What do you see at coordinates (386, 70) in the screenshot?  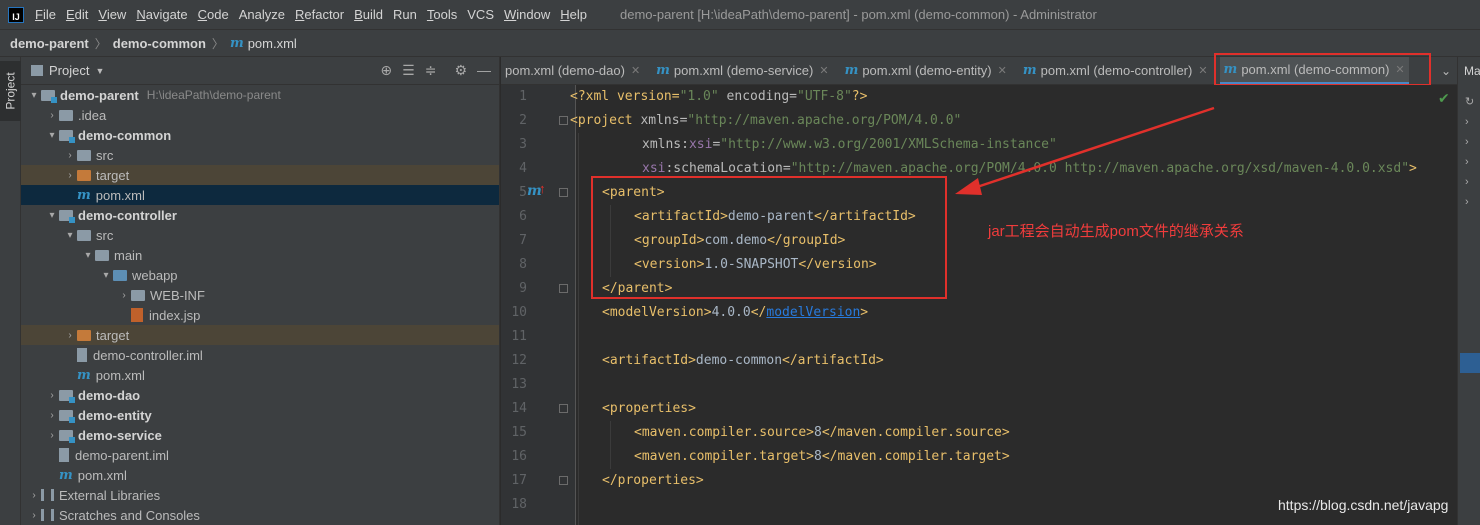 I see `crosshair-icon: ⊕` at bounding box center [386, 70].